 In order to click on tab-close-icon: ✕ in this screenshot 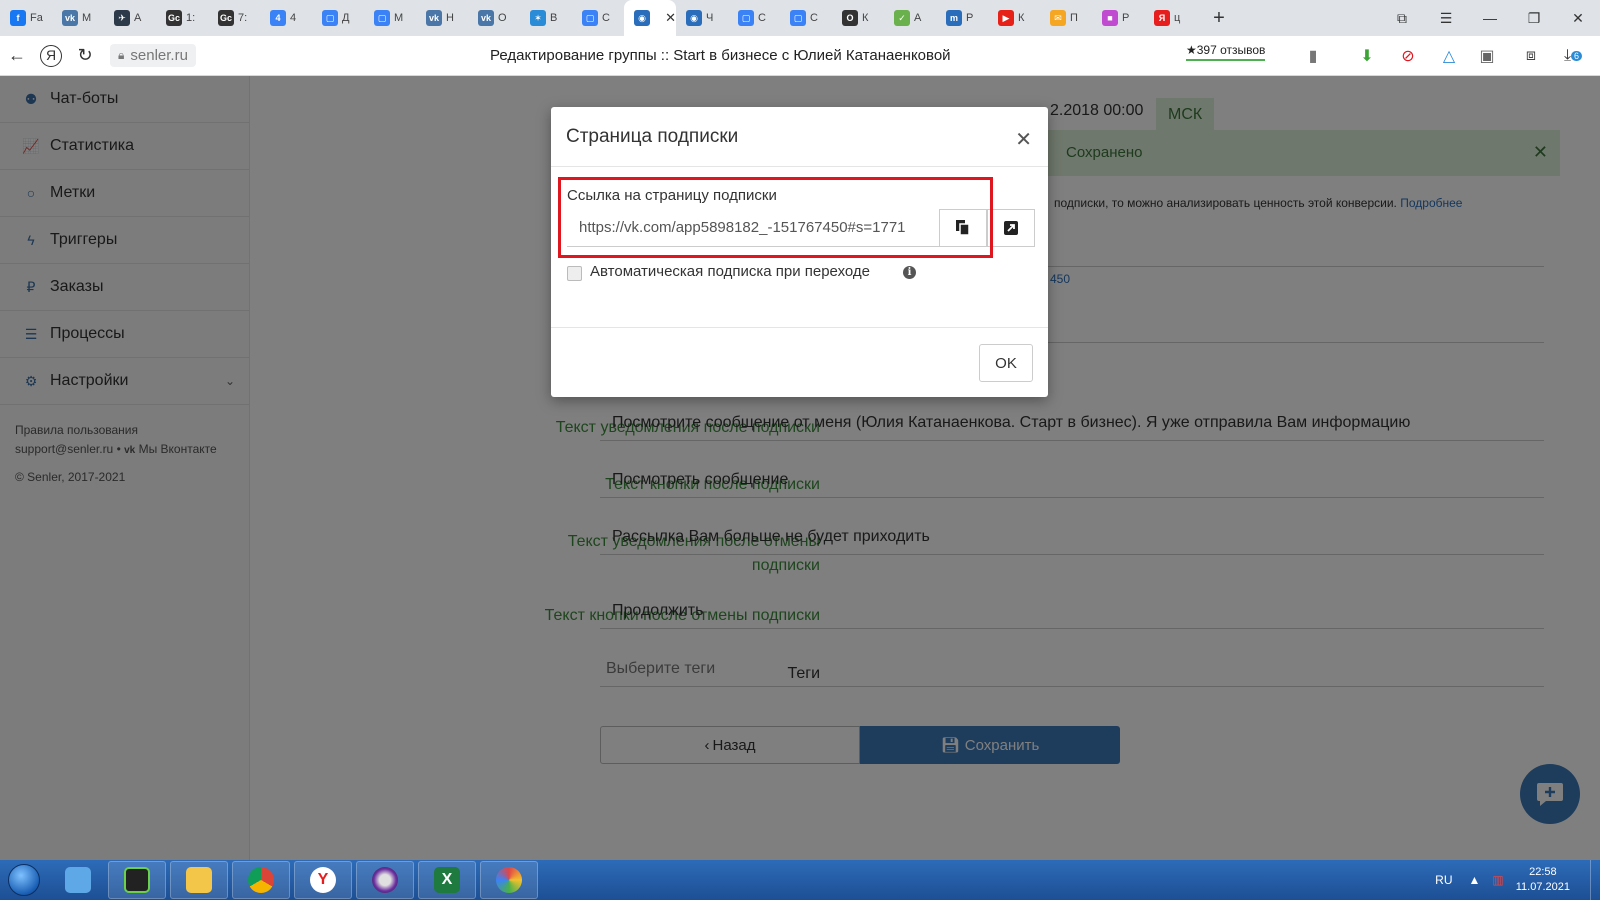, I will do `click(670, 18)`.